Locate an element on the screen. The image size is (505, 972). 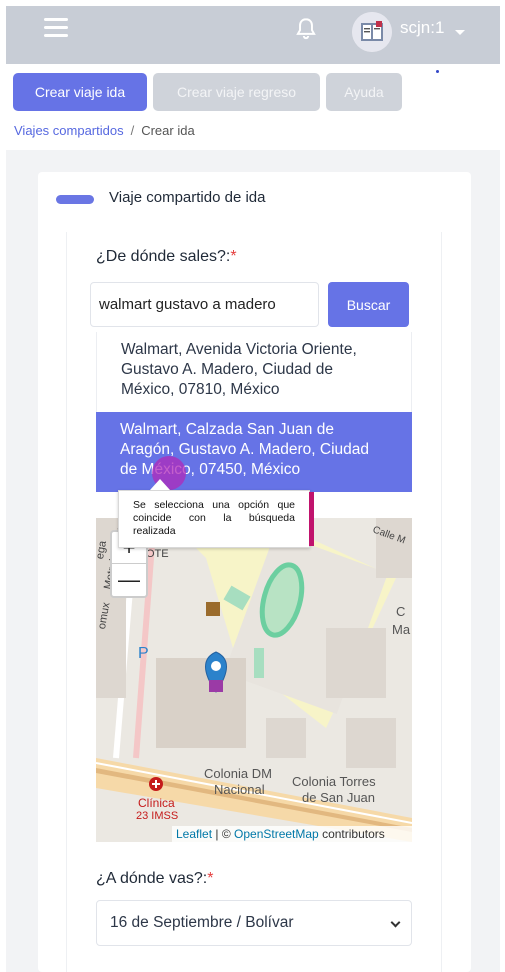
tooltip-arrow is located at coordinates (160, 484).